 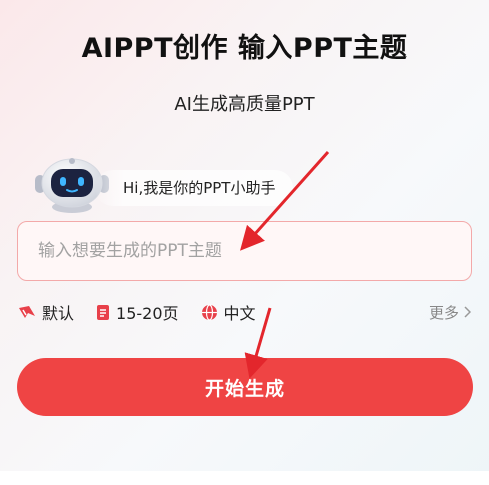 What do you see at coordinates (244, 48) in the screenshot?
I see `page-title: AIPPT创作 输入PPT主题` at bounding box center [244, 48].